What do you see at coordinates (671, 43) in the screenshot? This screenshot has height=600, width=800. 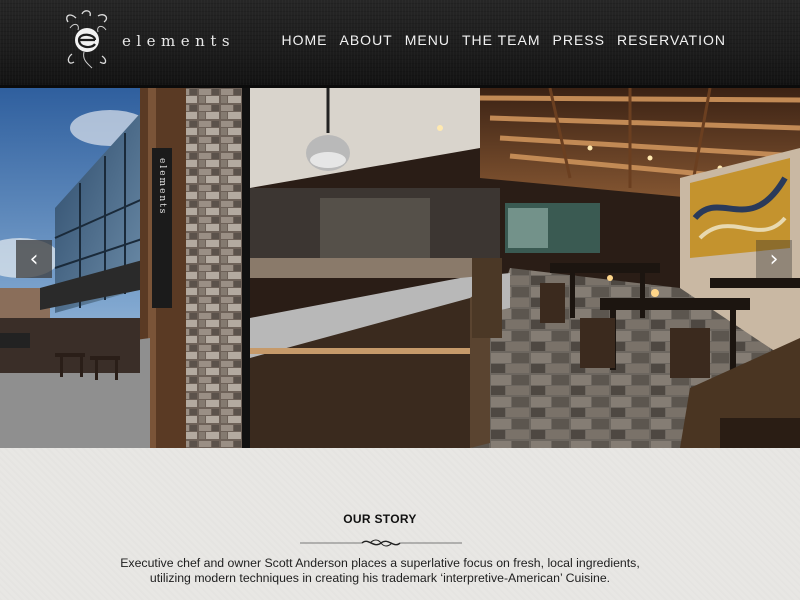 I see `nav-item-reservation: RESERVATION` at bounding box center [671, 43].